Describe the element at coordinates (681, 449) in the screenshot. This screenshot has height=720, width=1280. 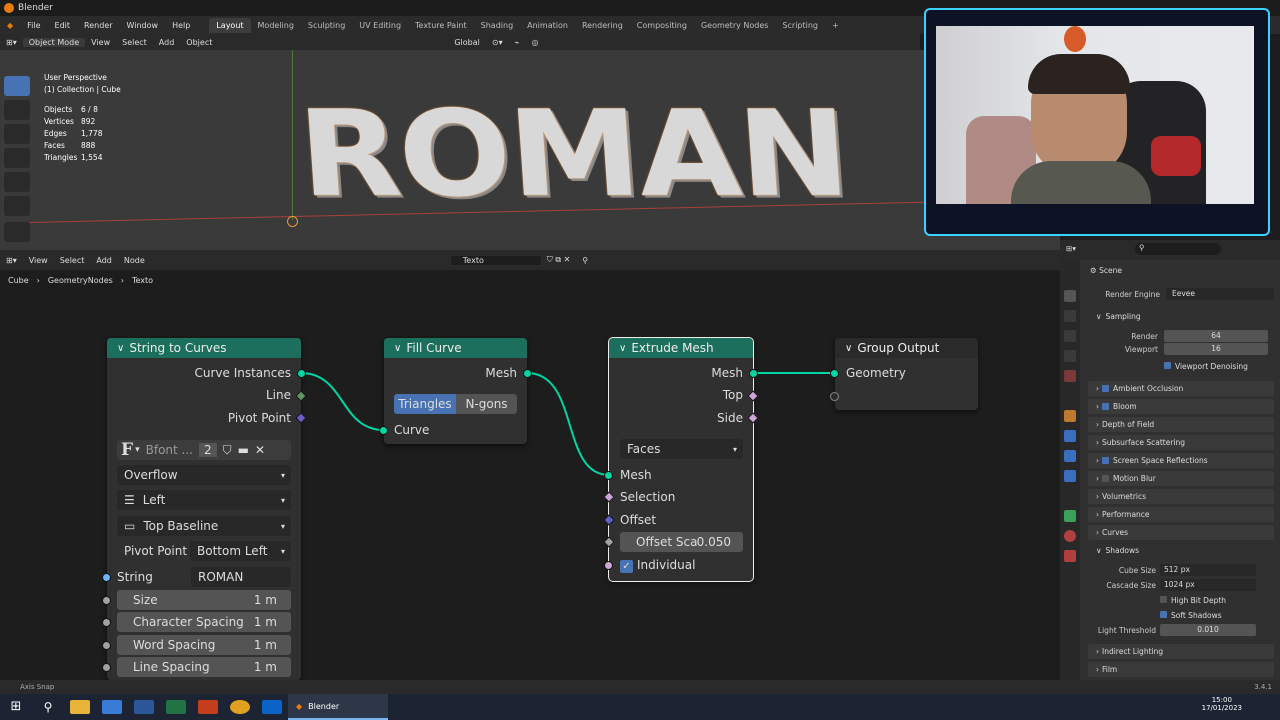
I see `extrude-mode-dropdown: Faces ▾` at that location.